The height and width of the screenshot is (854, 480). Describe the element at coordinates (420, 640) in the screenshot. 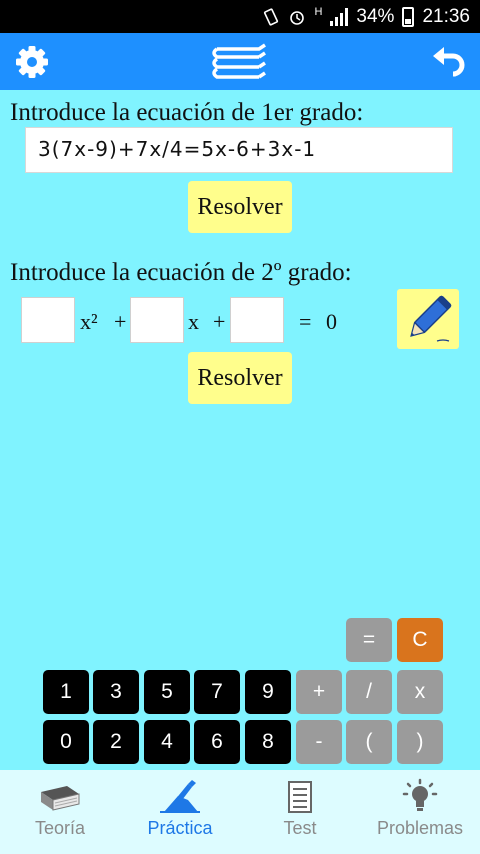

I see `key-clear: C` at that location.